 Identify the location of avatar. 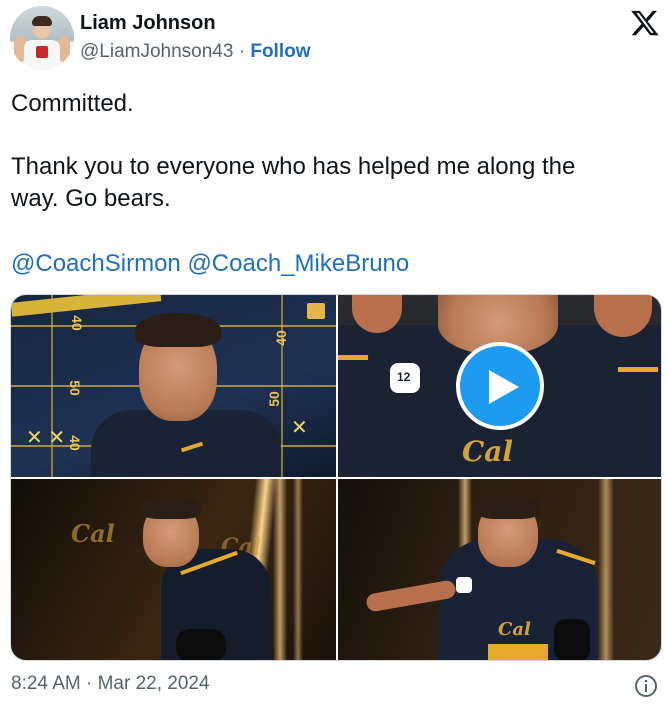
(42, 38).